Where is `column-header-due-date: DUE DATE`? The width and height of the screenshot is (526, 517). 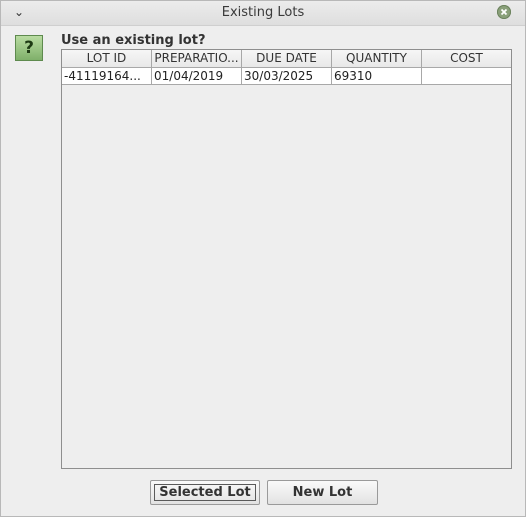
column-header-due-date: DUE DATE is located at coordinates (287, 59).